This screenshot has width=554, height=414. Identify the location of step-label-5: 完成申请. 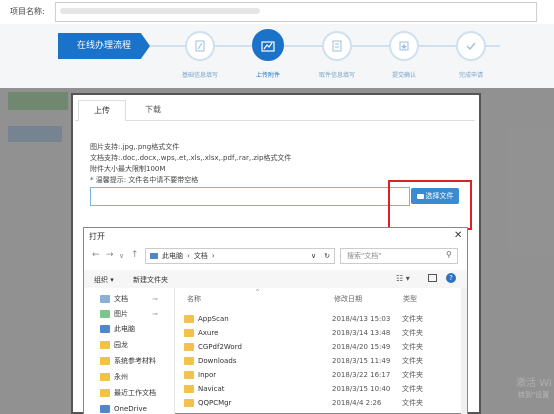
(470, 75).